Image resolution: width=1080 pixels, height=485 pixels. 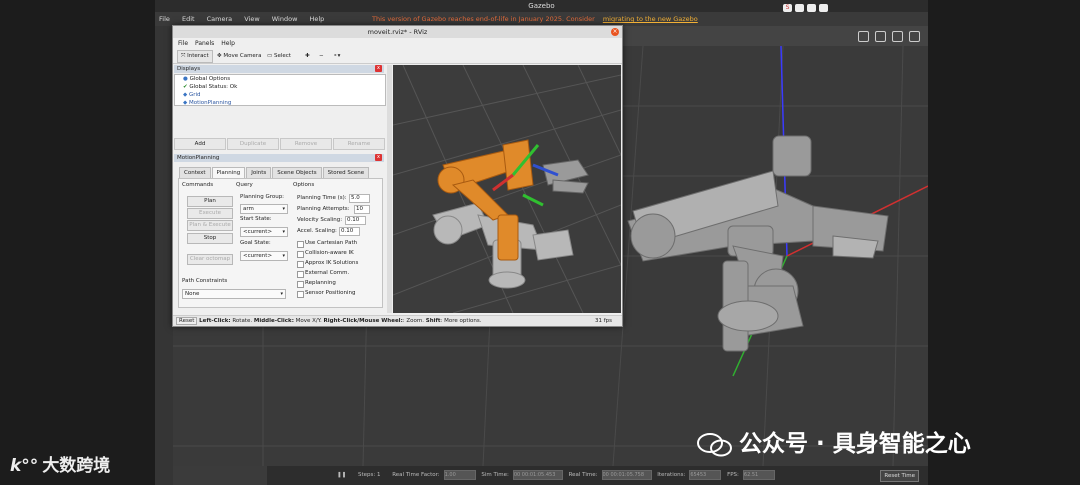 I want to click on watermark-right: 公众号 · 具身智能之心, so click(x=834, y=441).